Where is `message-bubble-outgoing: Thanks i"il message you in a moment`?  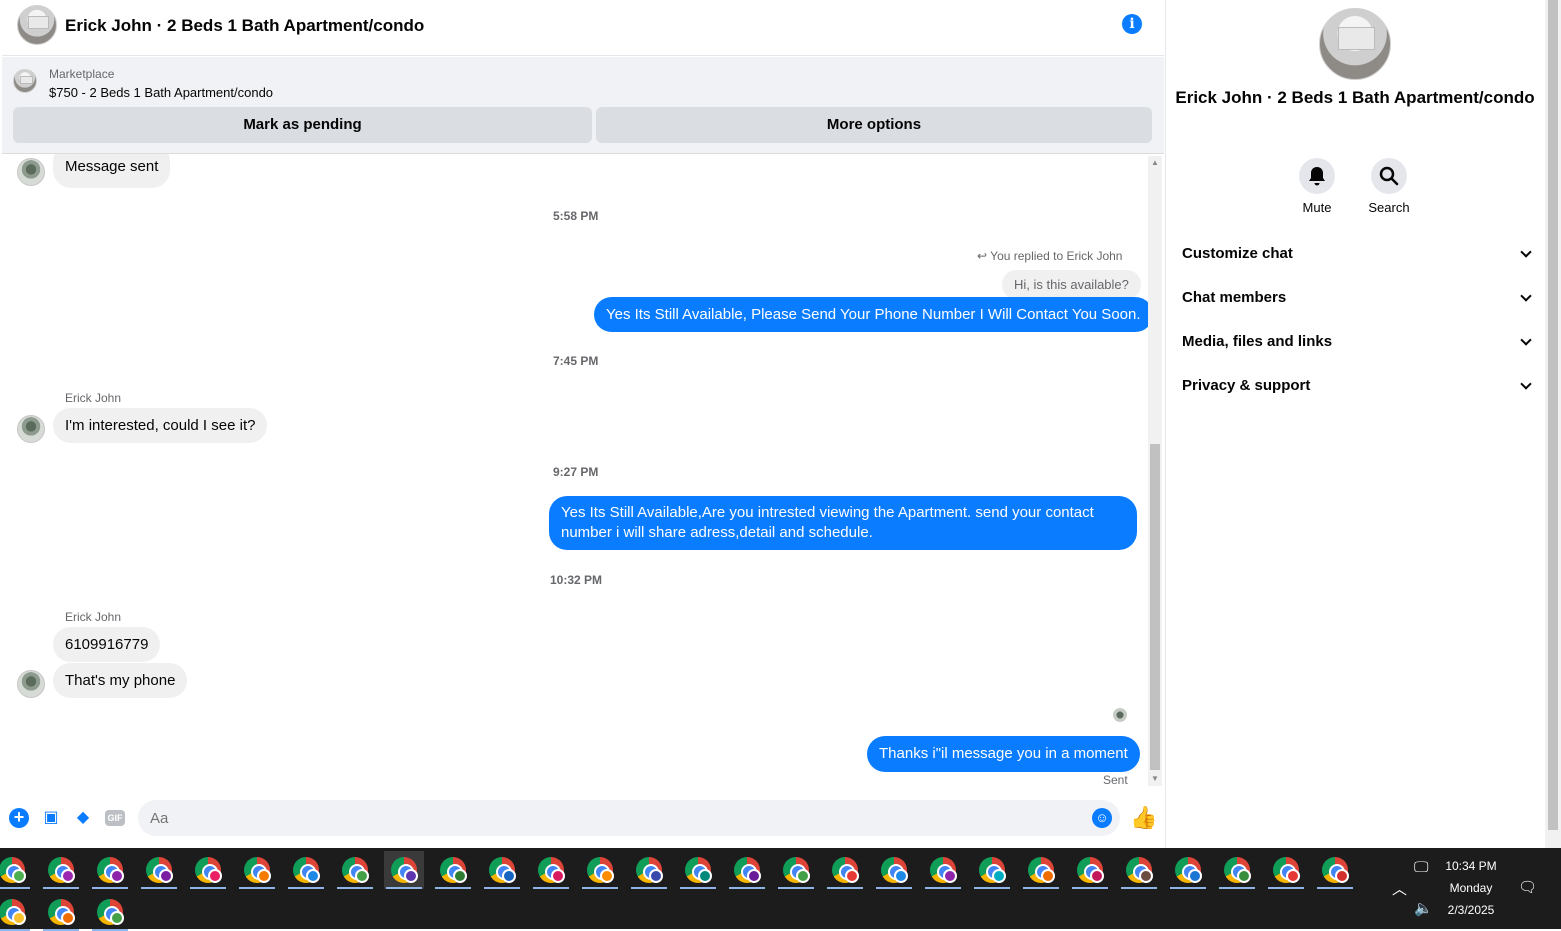
message-bubble-outgoing: Thanks i"il message you in a moment is located at coordinates (1003, 754).